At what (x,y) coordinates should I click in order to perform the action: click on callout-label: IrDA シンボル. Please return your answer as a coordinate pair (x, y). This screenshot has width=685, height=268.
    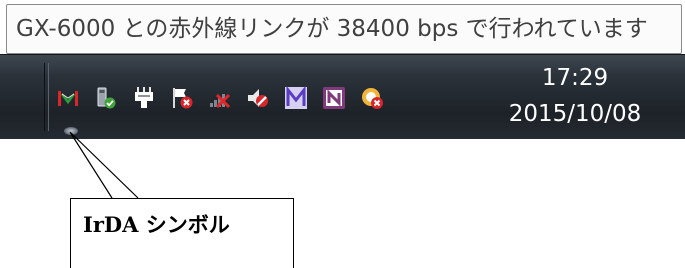
    Looking at the image, I should click on (156, 224).